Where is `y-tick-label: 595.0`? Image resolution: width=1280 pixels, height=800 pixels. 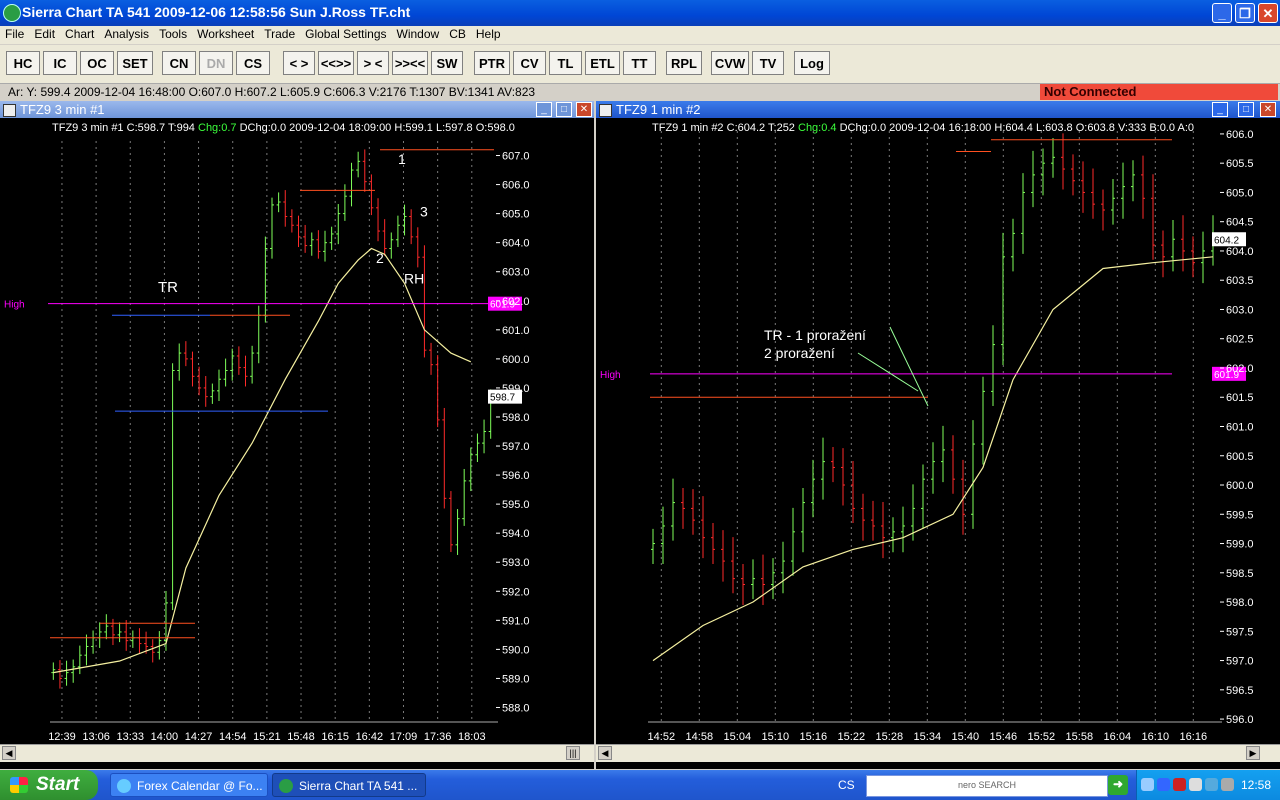 y-tick-label: 595.0 is located at coordinates (516, 505).